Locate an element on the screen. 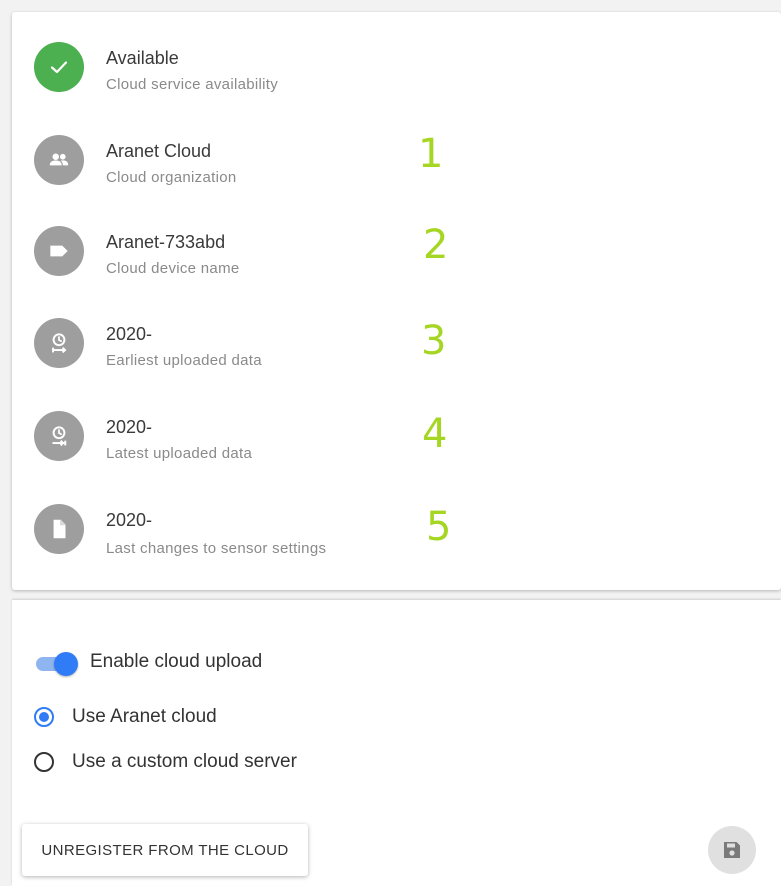  info-row-availability: Available Cloud service availability is located at coordinates (396, 70).